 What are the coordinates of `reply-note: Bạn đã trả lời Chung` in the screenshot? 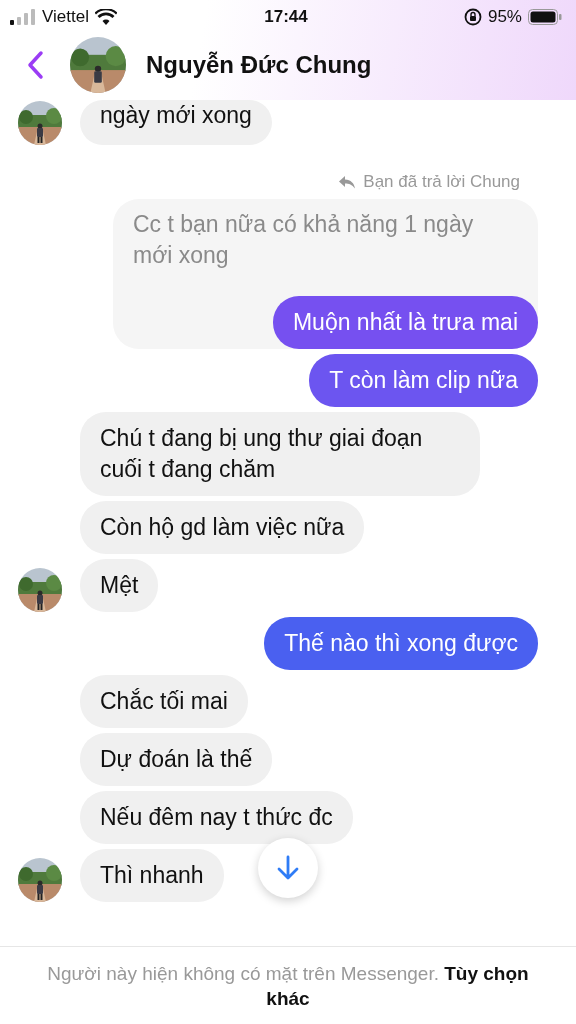 It's located at (429, 182).